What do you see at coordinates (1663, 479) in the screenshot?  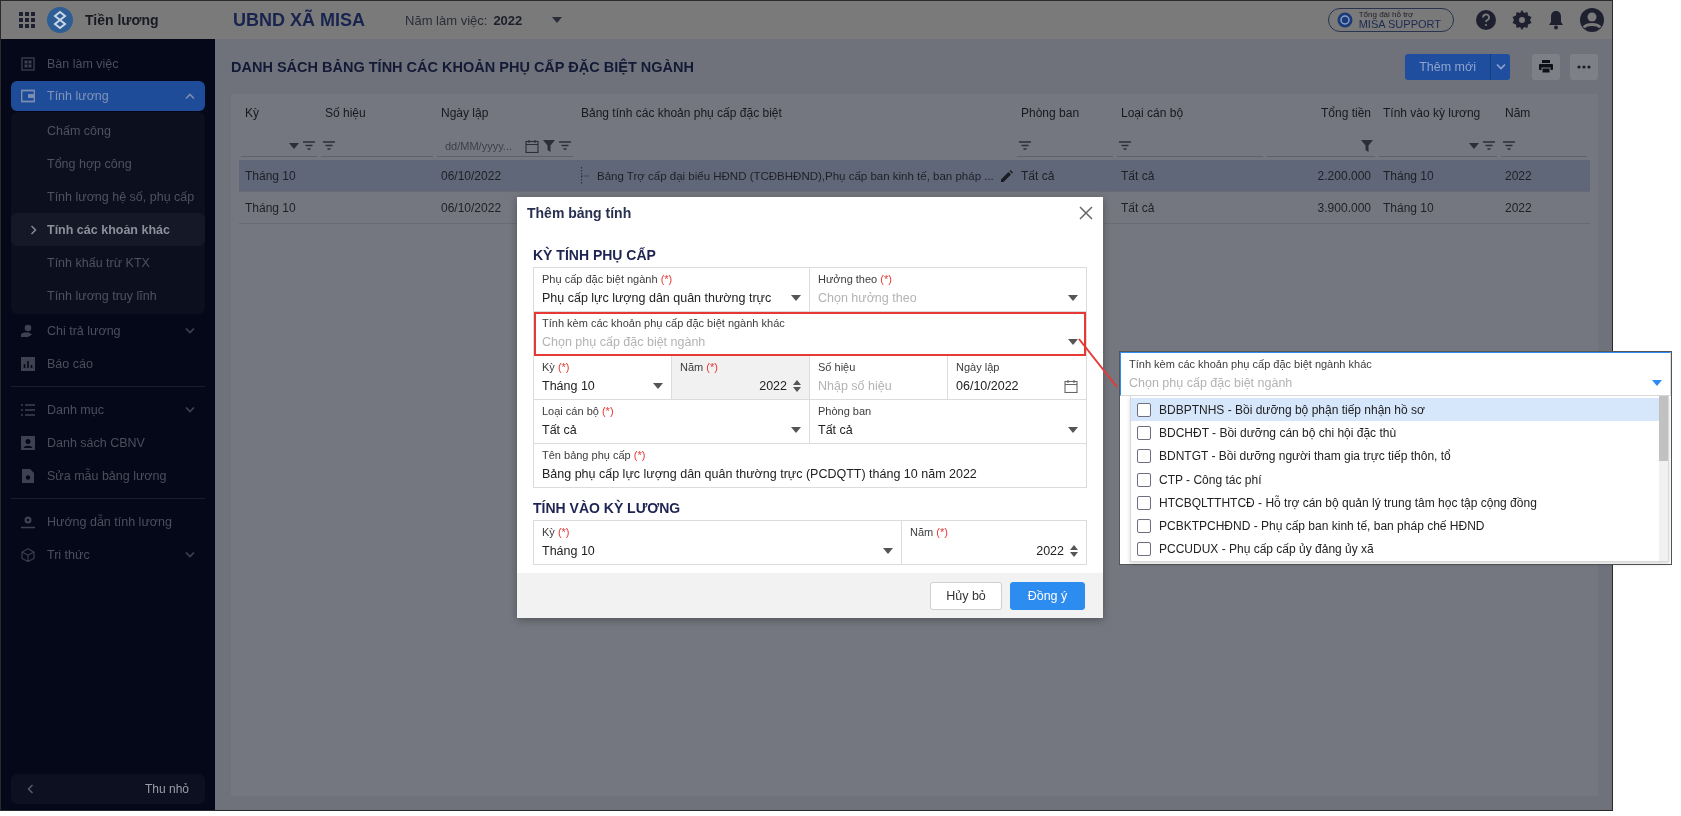 I see `scrollbar` at bounding box center [1663, 479].